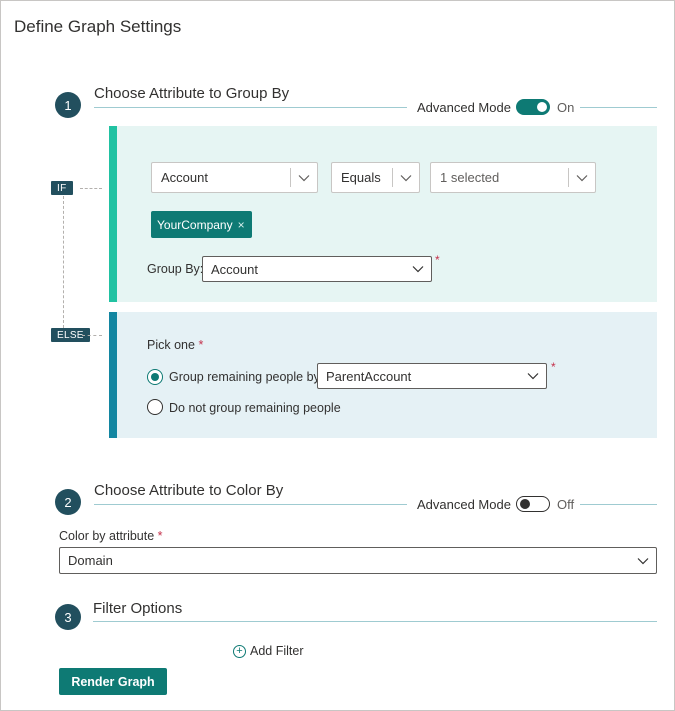  Describe the element at coordinates (68, 502) in the screenshot. I see `step-2-badge: 2` at that location.